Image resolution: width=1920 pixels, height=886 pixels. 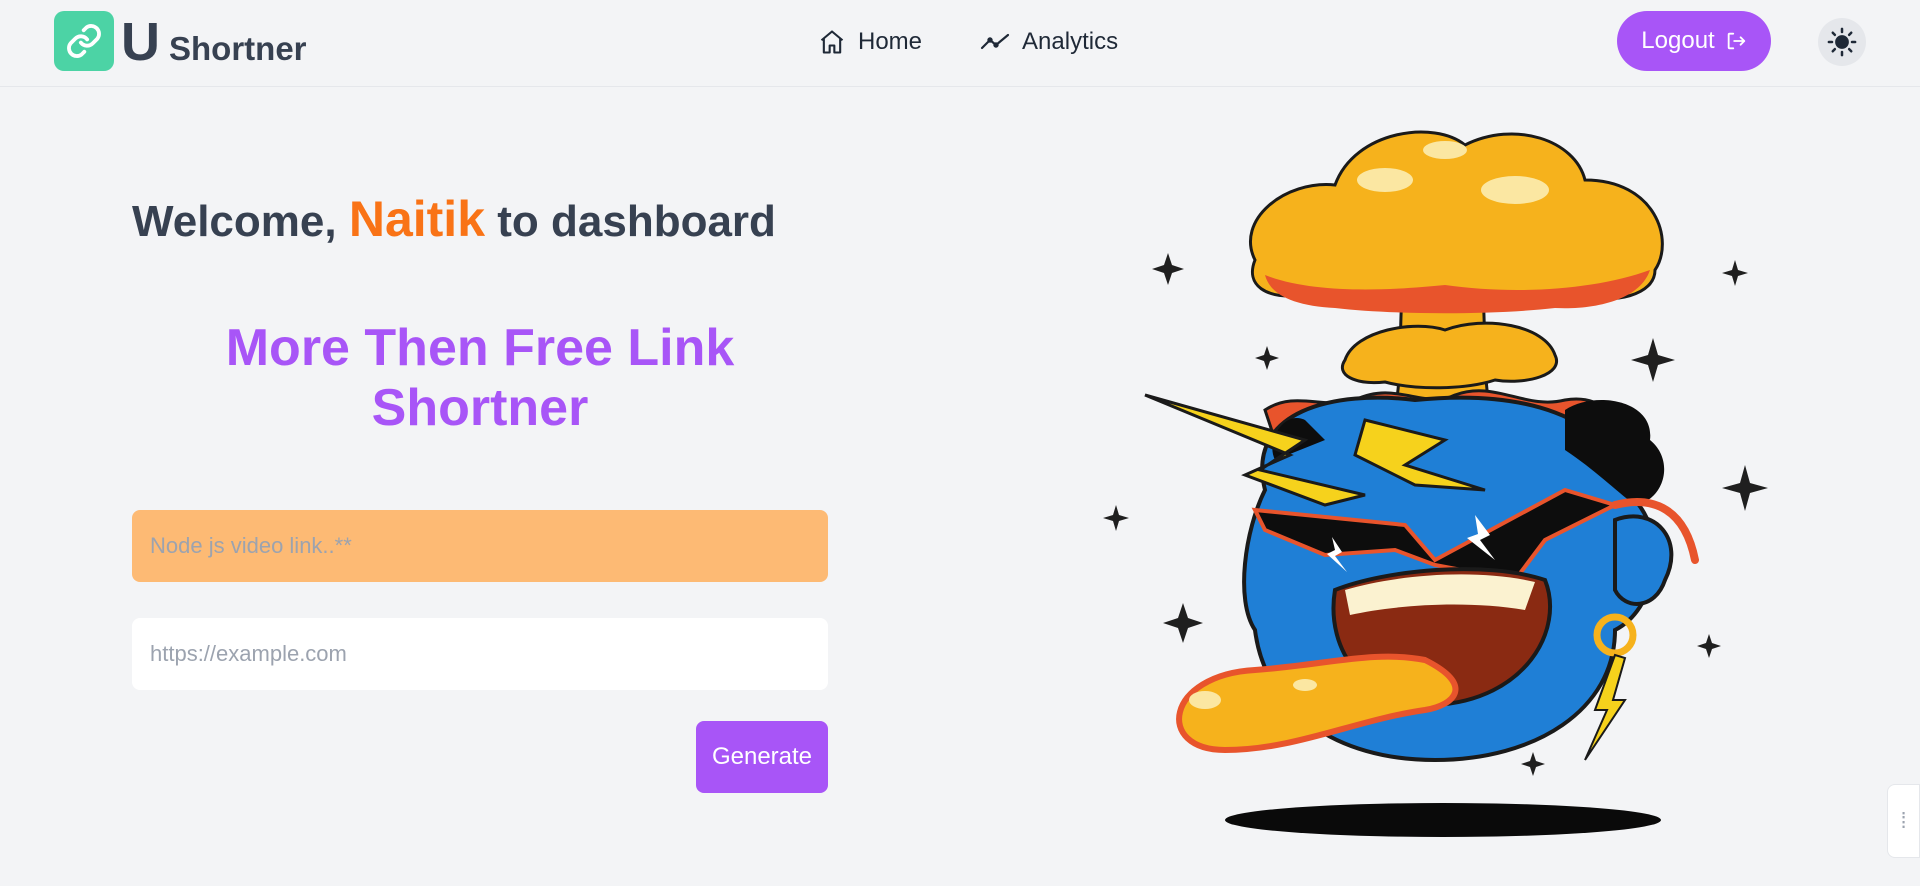 I want to click on drag-handle-icon: ⁞, so click(x=1903, y=820).